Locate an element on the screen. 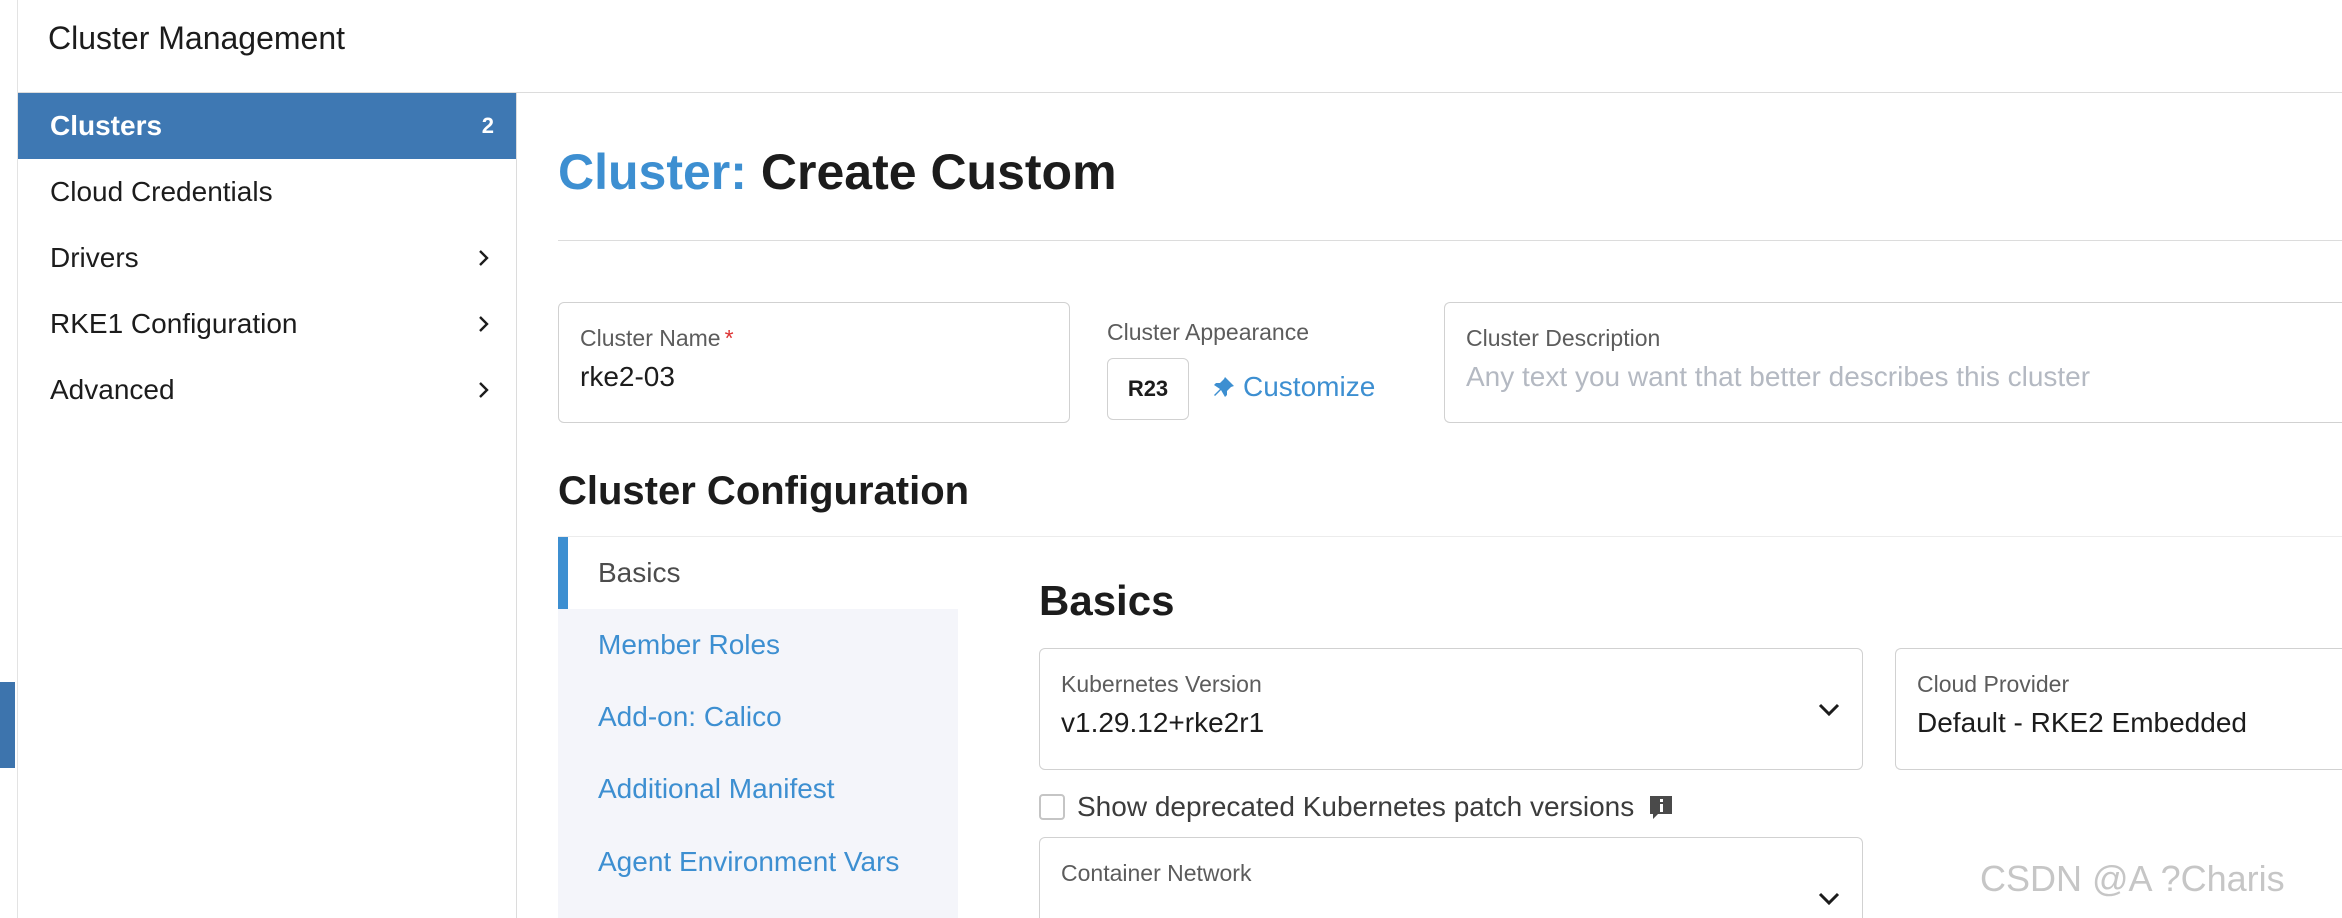  config-tab-agent-env-vars: Agent Environment Vars is located at coordinates (758, 862).